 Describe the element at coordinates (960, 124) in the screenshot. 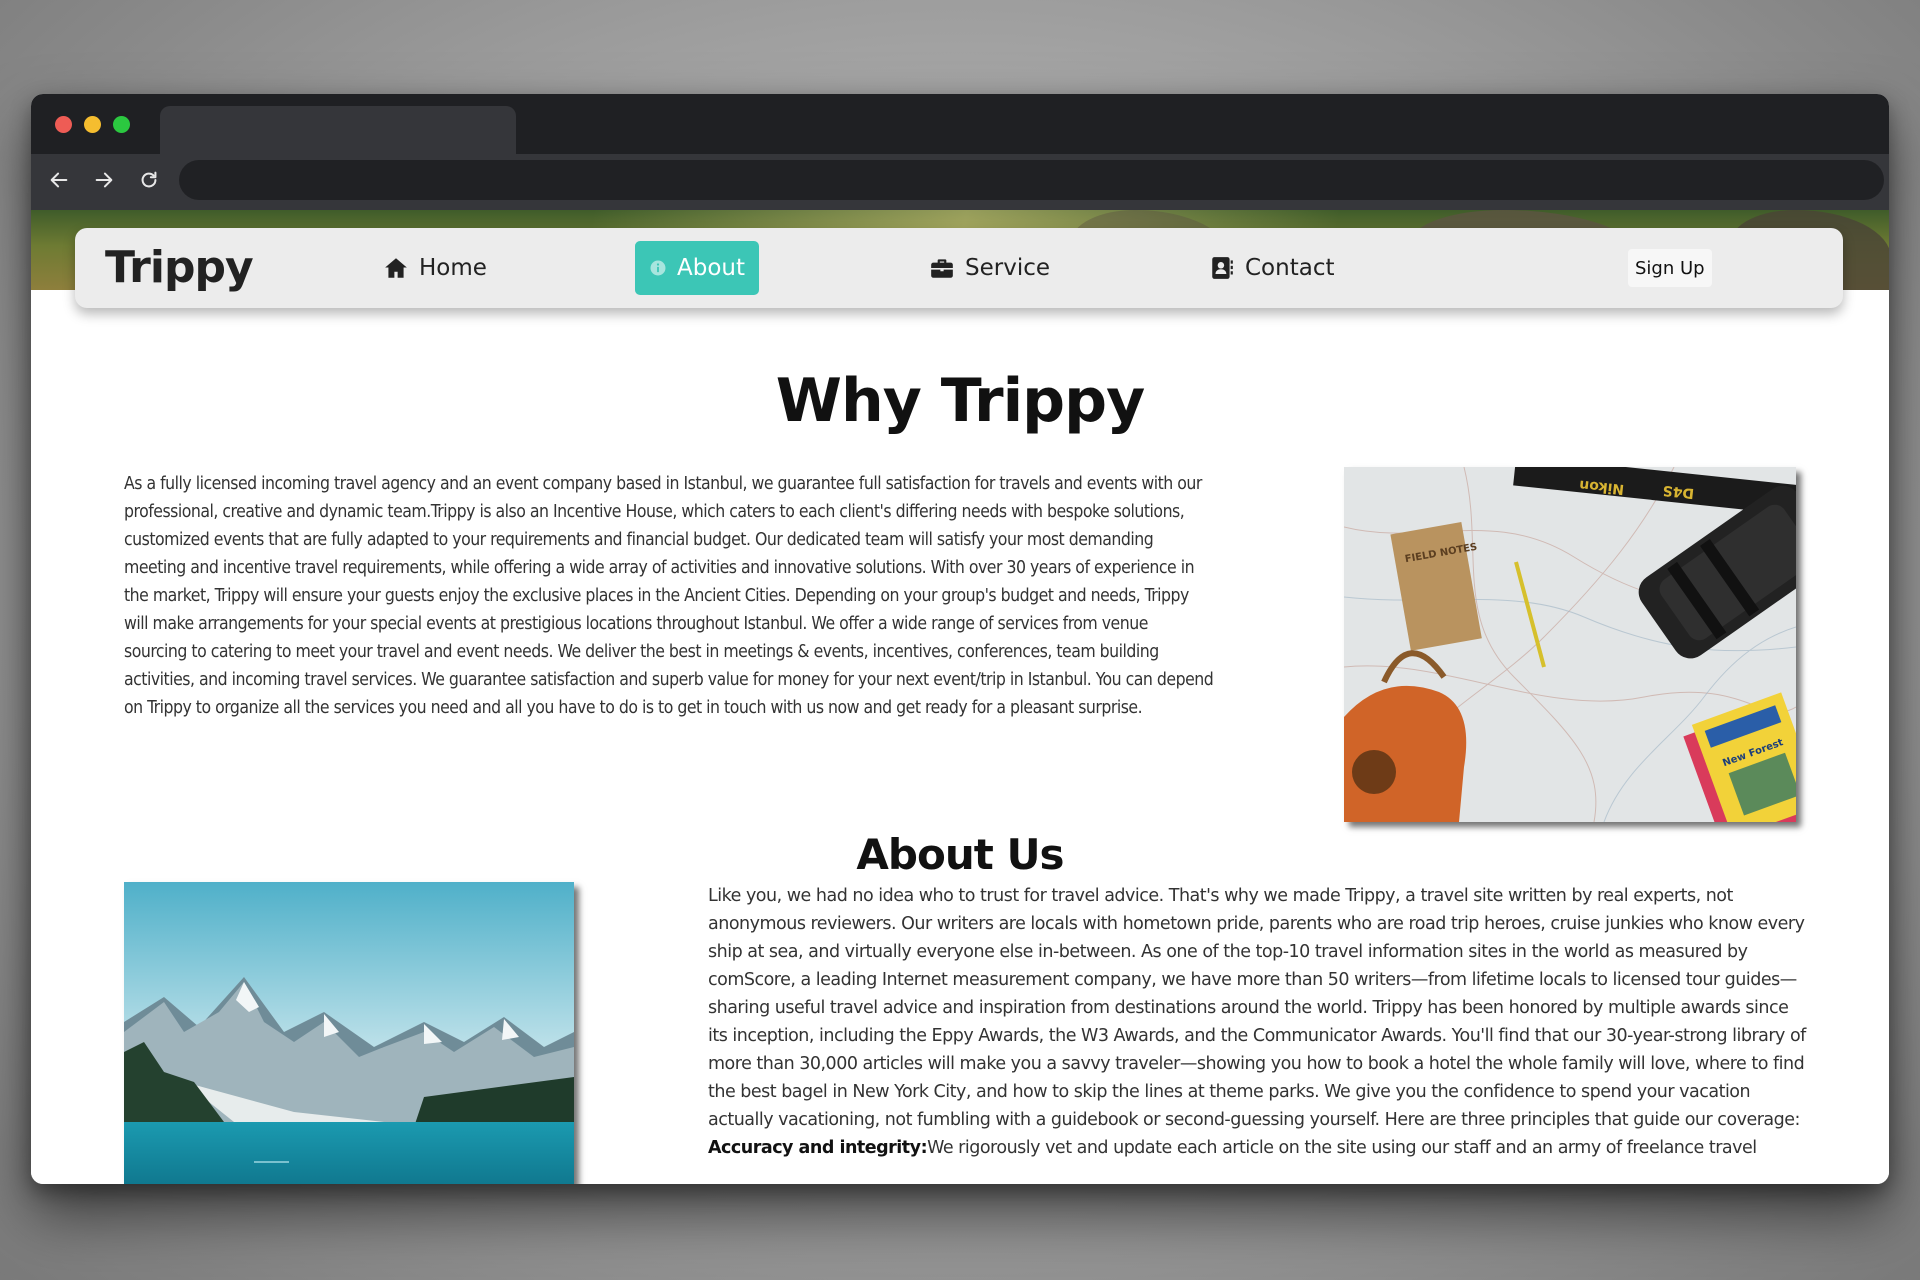

I see `browser-titlebar` at that location.